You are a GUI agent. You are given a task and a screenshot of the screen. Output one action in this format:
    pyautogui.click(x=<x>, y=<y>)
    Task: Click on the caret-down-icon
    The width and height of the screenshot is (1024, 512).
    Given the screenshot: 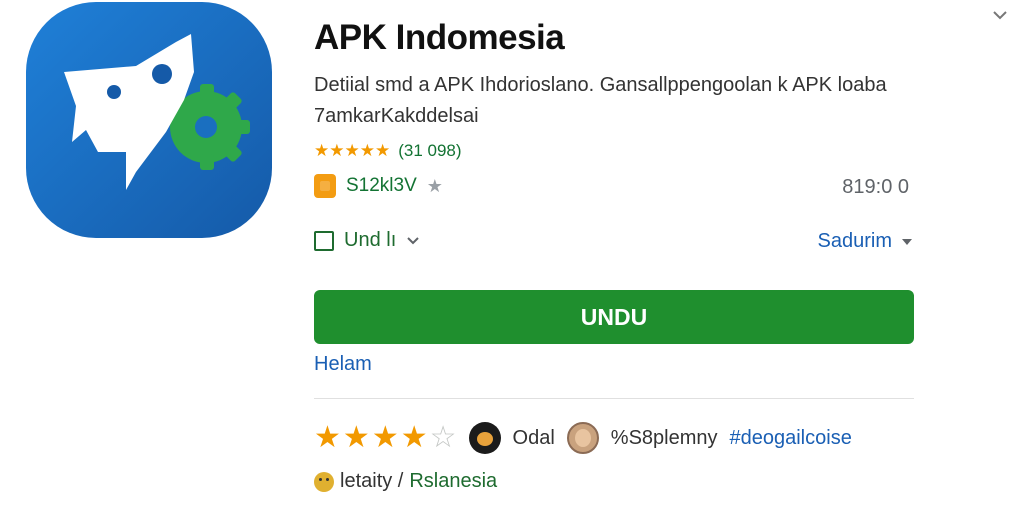 What is the action you would take?
    pyautogui.click(x=907, y=241)
    